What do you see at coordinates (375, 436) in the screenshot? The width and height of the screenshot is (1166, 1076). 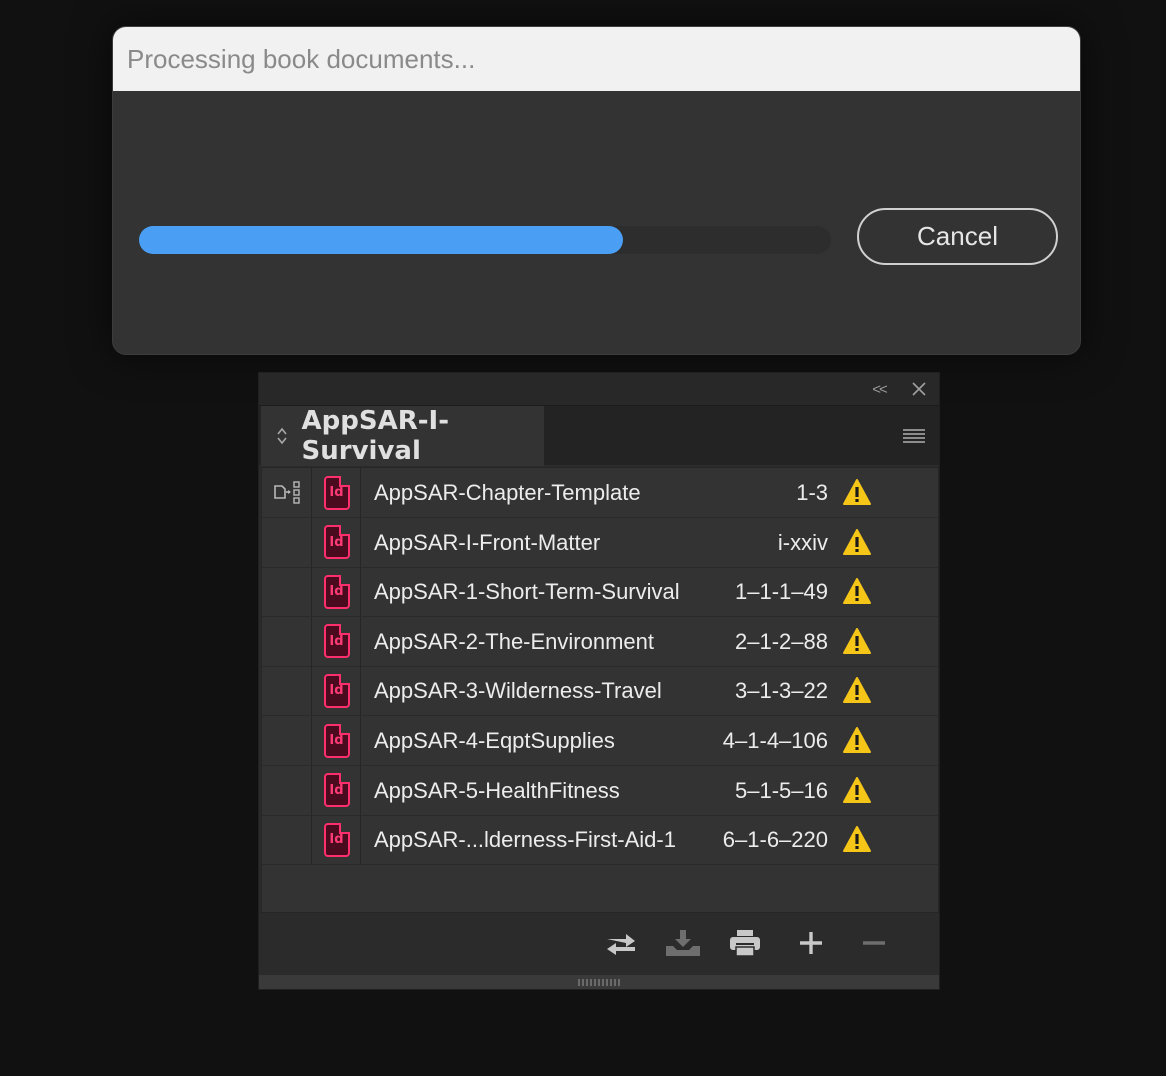 I see `book-title: AppSAR-I-Survival` at bounding box center [375, 436].